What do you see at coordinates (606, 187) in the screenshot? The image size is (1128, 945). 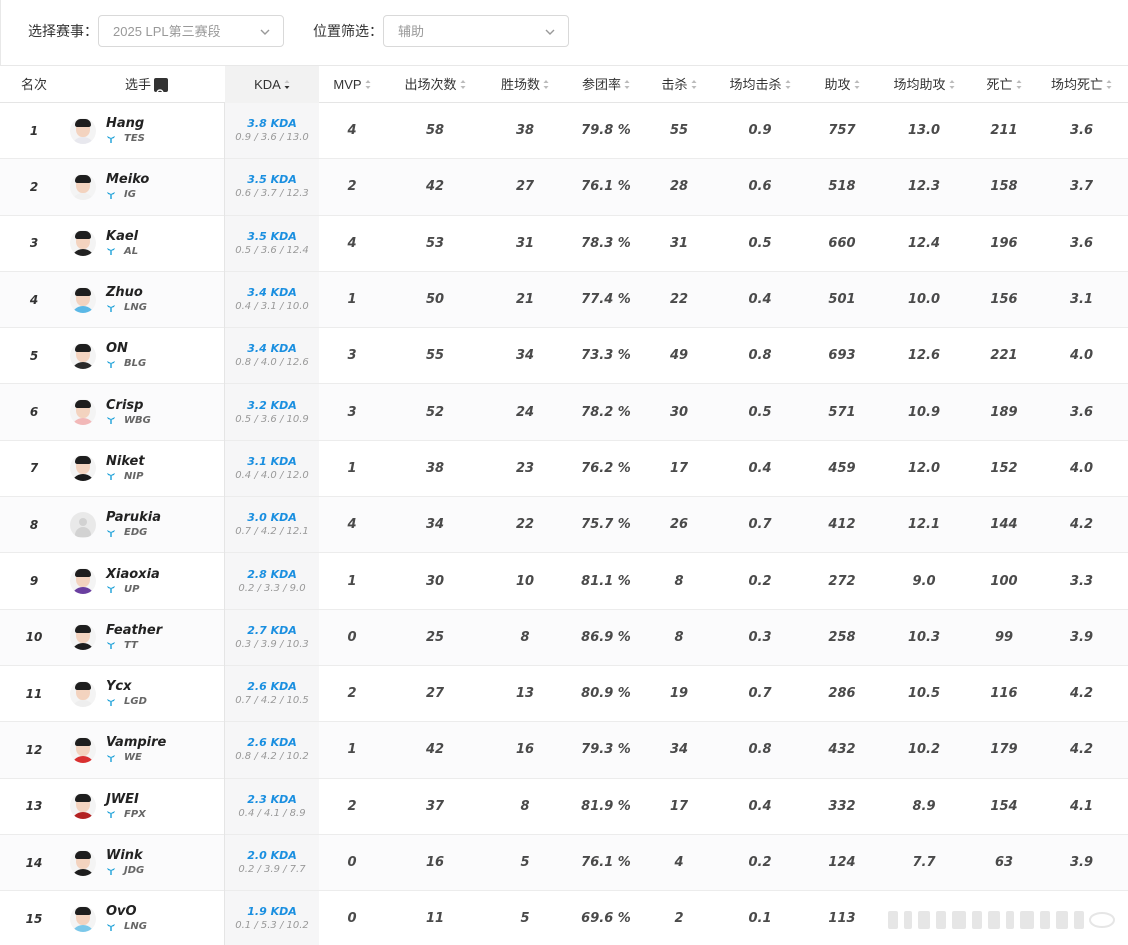 I see `kp-cell: 76.1 %` at bounding box center [606, 187].